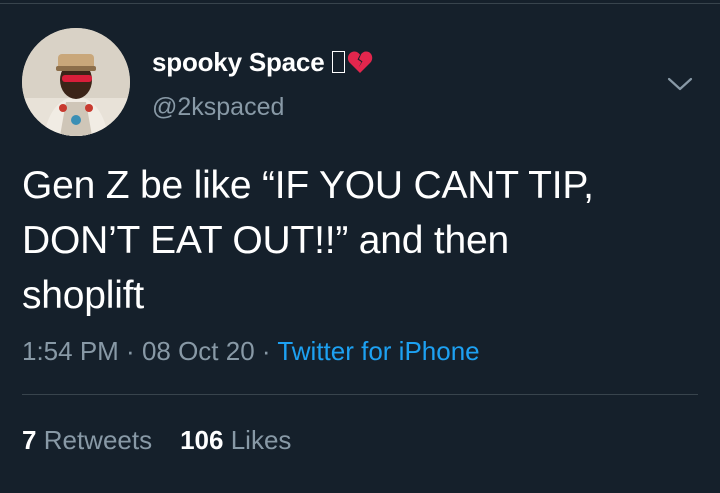 This screenshot has height=493, width=720. I want to click on display-name-text: spooky Space, so click(238, 62).